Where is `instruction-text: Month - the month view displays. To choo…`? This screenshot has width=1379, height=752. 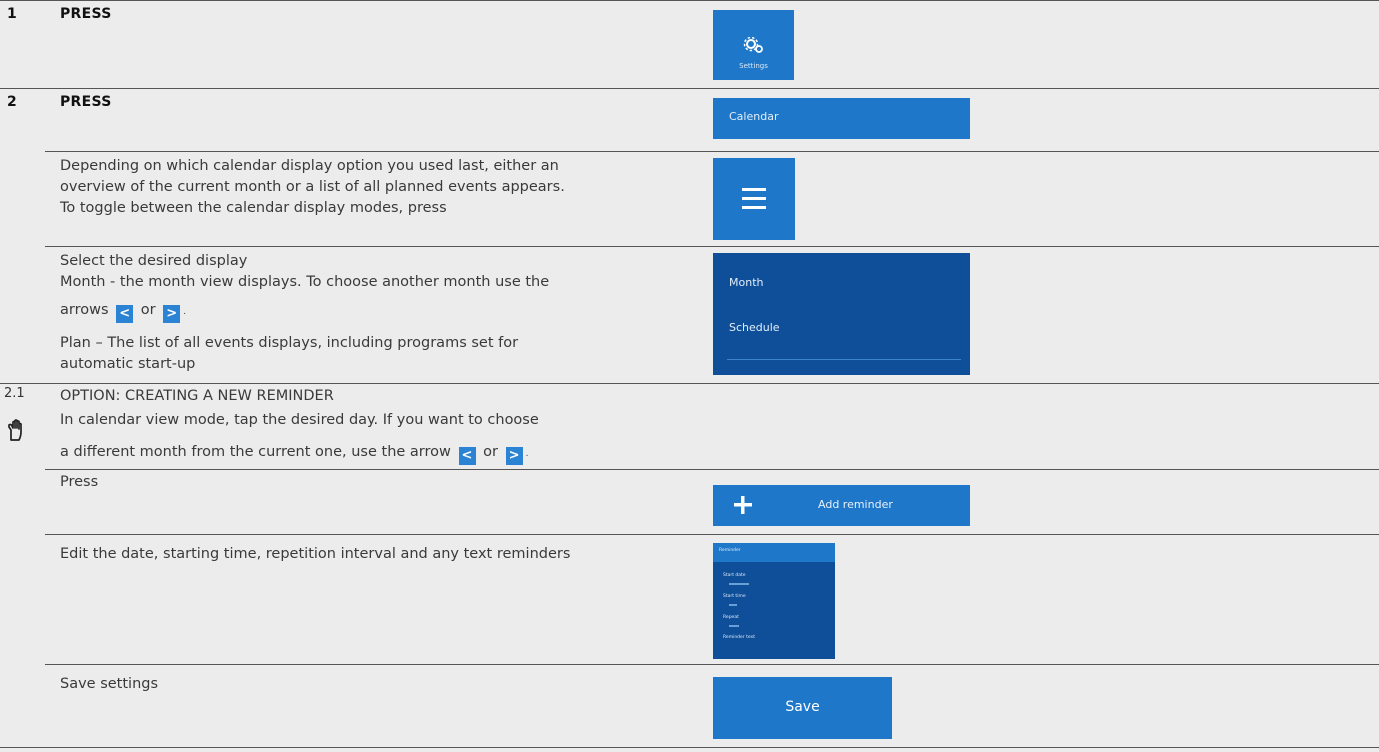 instruction-text: Month - the month view displays. To choo… is located at coordinates (305, 282).